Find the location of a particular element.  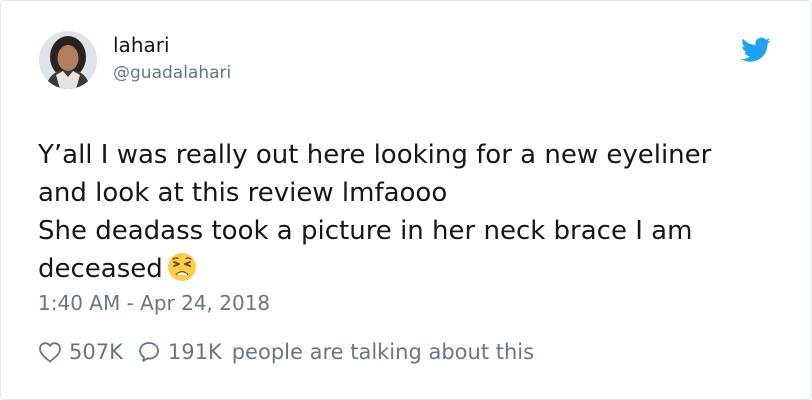

heart-icon is located at coordinates (50, 352).